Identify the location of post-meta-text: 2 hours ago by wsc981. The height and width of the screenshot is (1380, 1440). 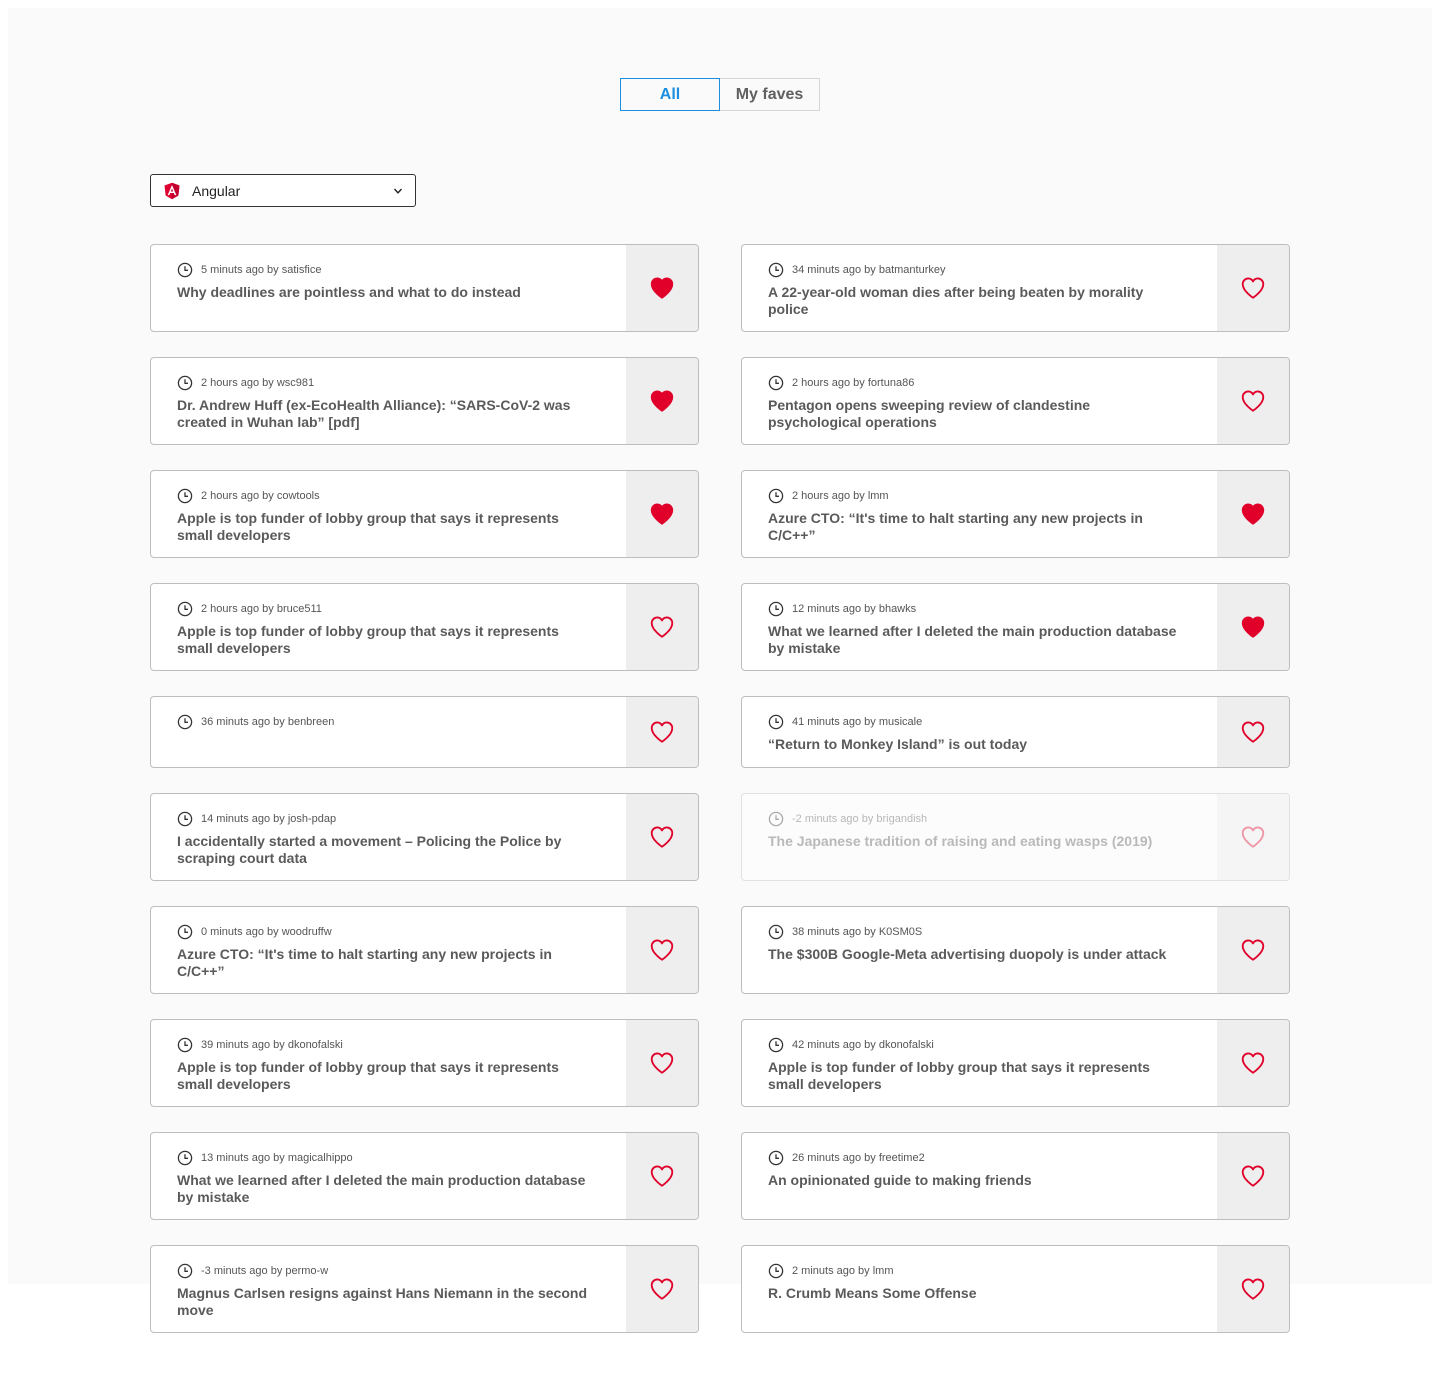
(258, 383).